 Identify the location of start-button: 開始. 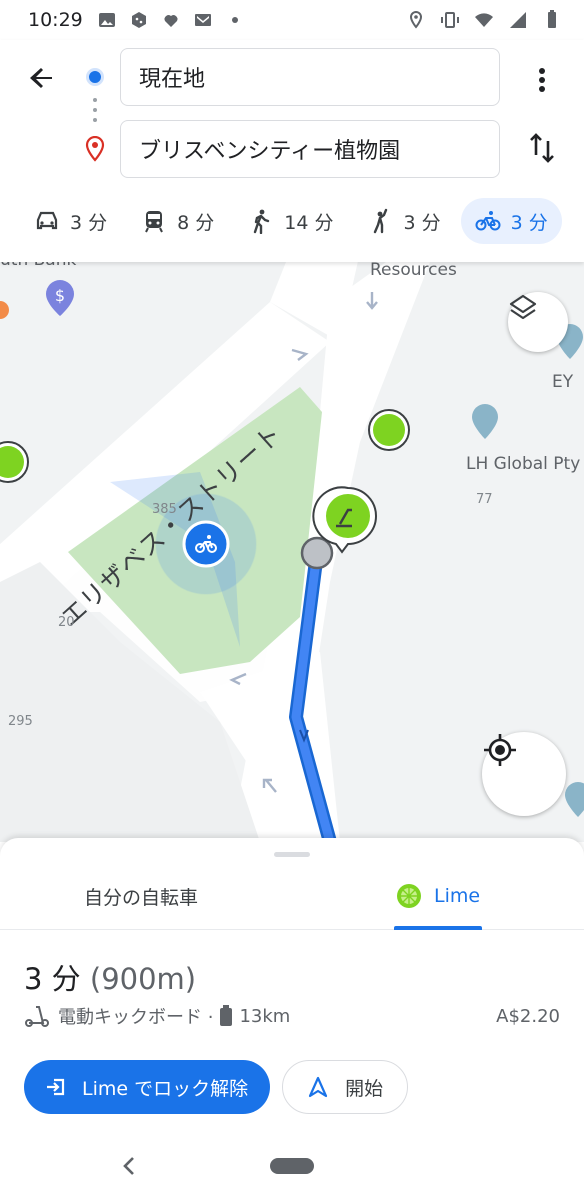
(345, 1087).